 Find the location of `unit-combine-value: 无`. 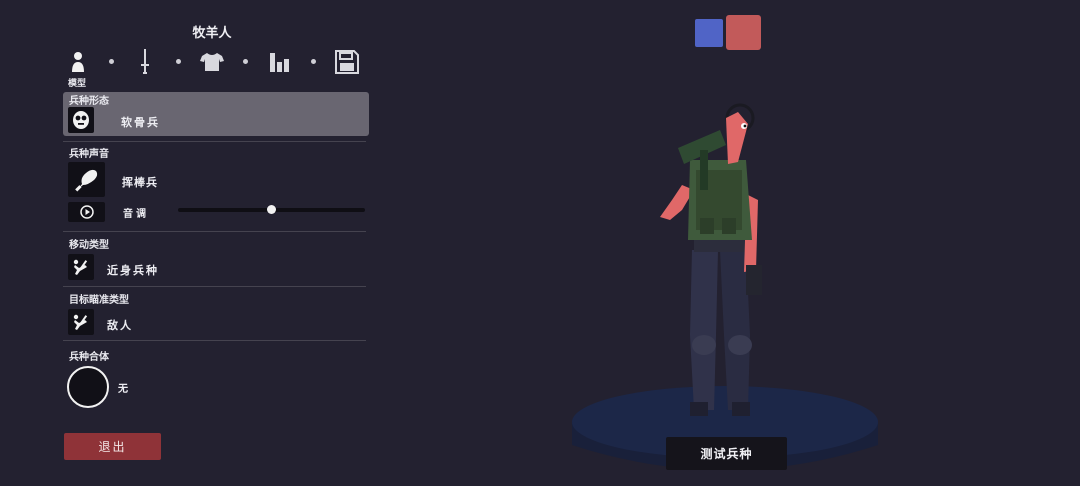

unit-combine-value: 无 is located at coordinates (124, 389).